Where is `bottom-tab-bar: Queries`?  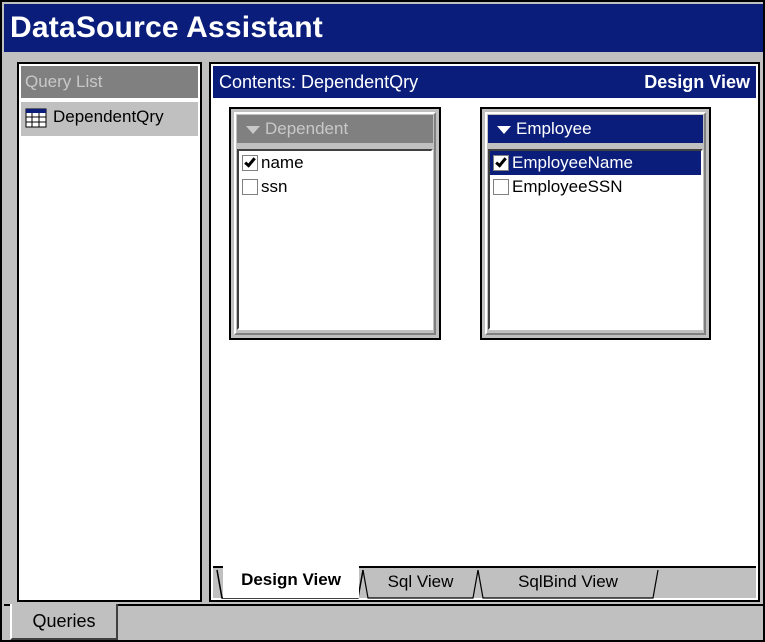
bottom-tab-bar: Queries is located at coordinates (383, 622).